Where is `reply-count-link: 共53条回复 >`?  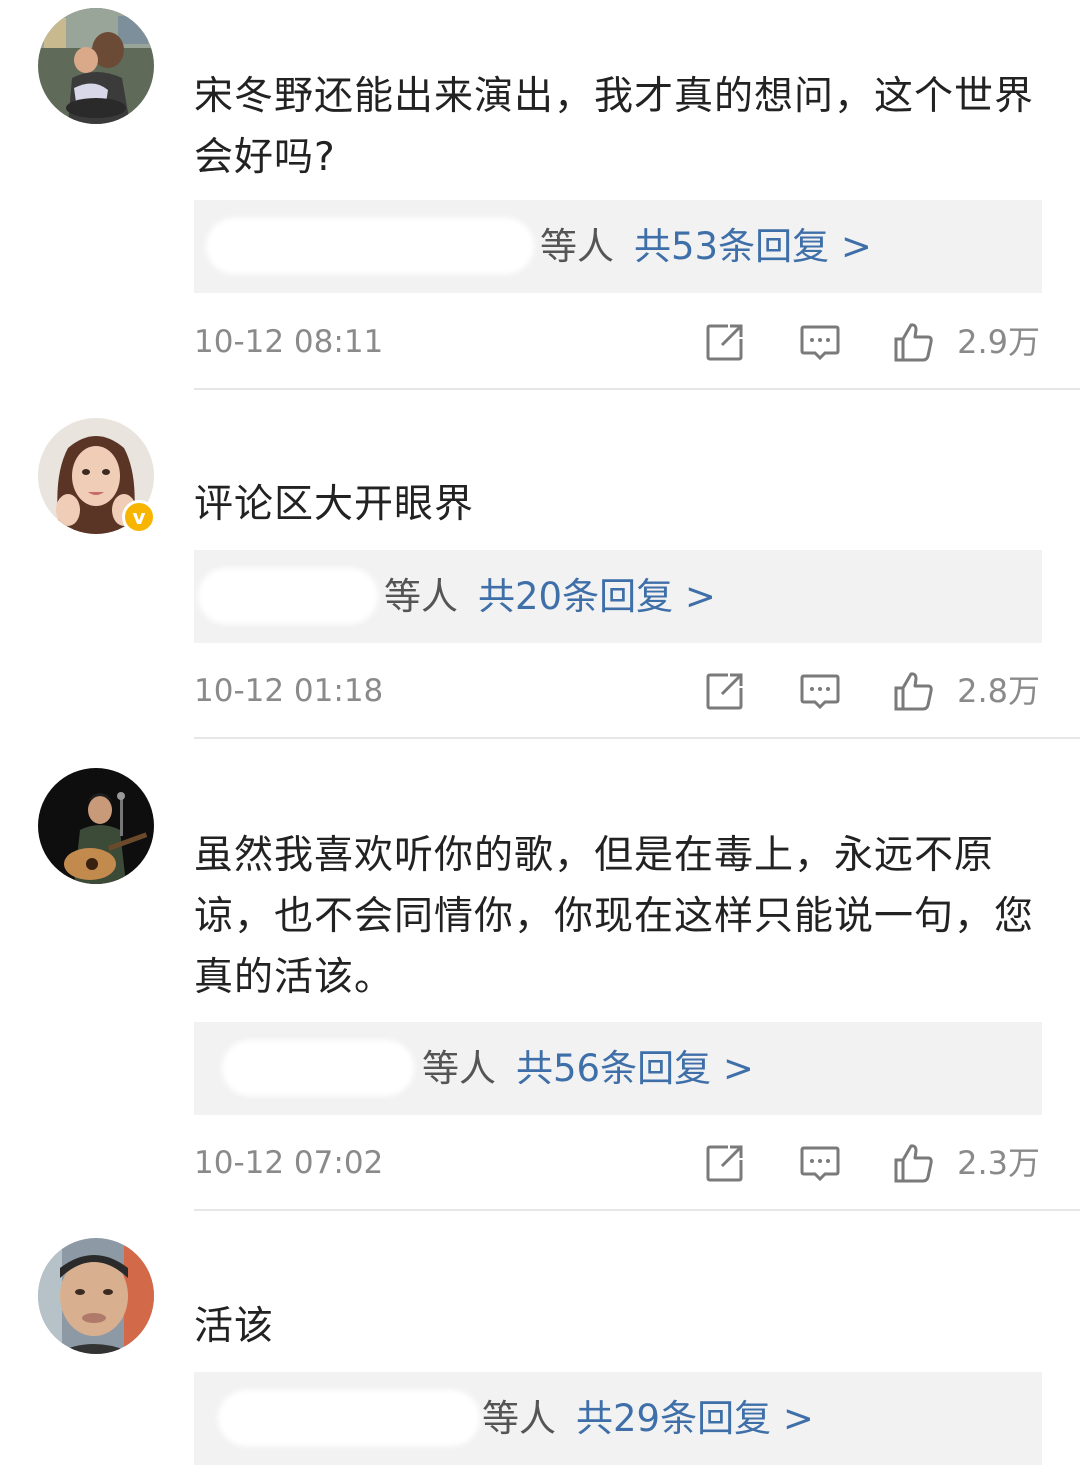
reply-count-link: 共53条回复 > is located at coordinates (753, 246).